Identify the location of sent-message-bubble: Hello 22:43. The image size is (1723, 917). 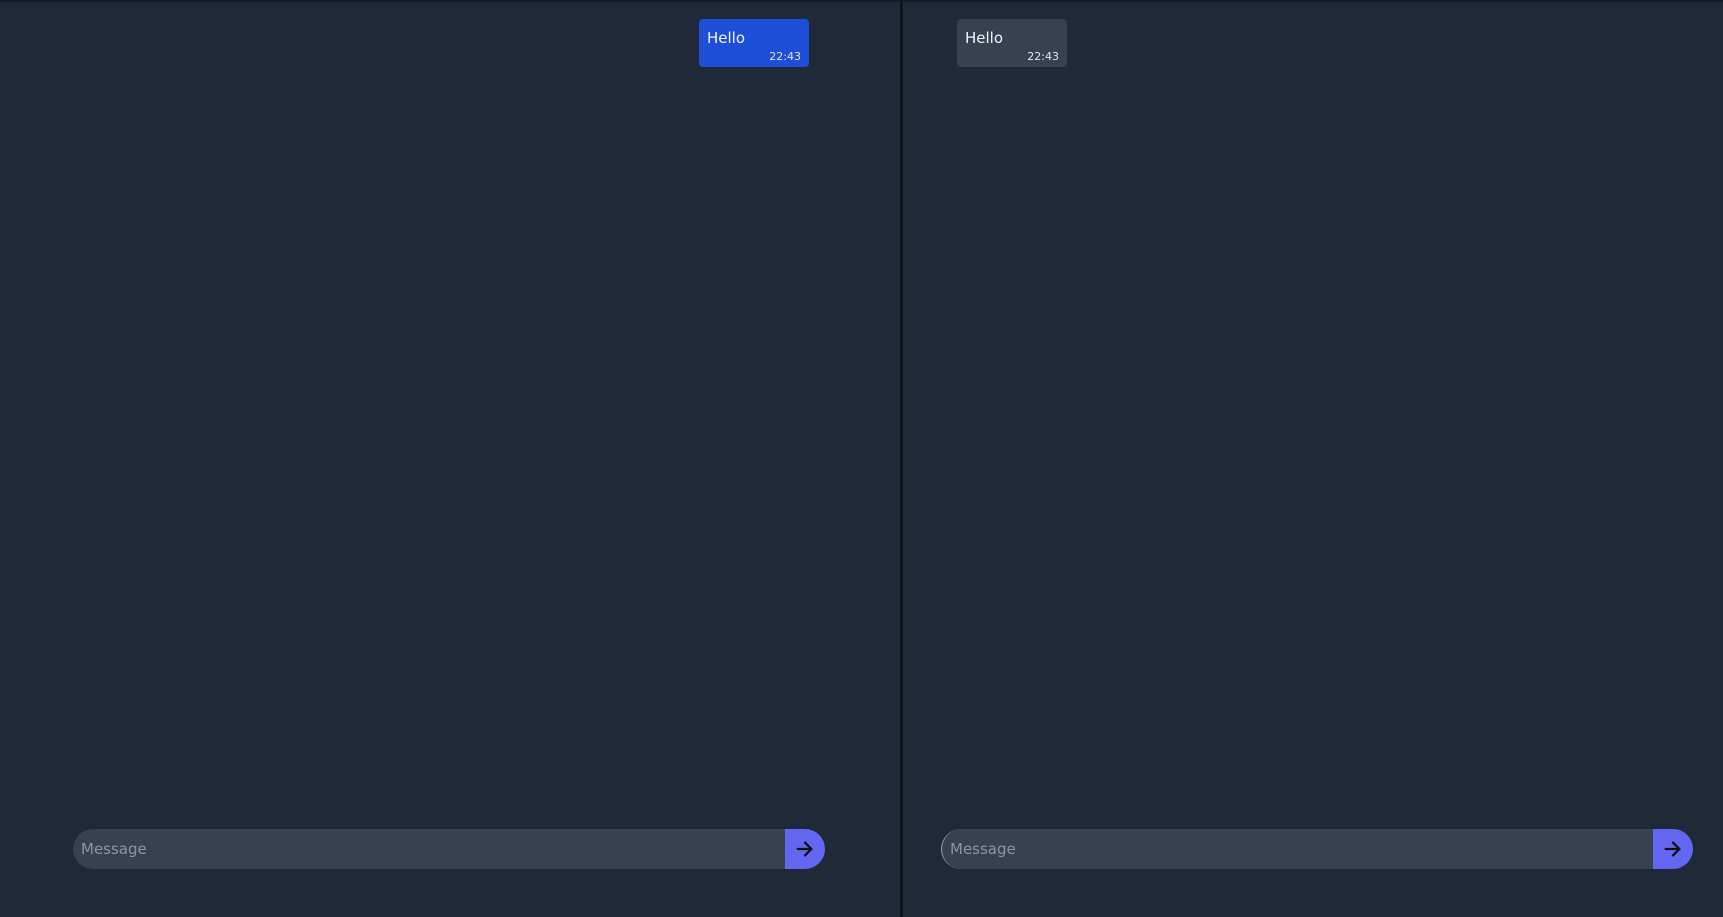
(754, 43).